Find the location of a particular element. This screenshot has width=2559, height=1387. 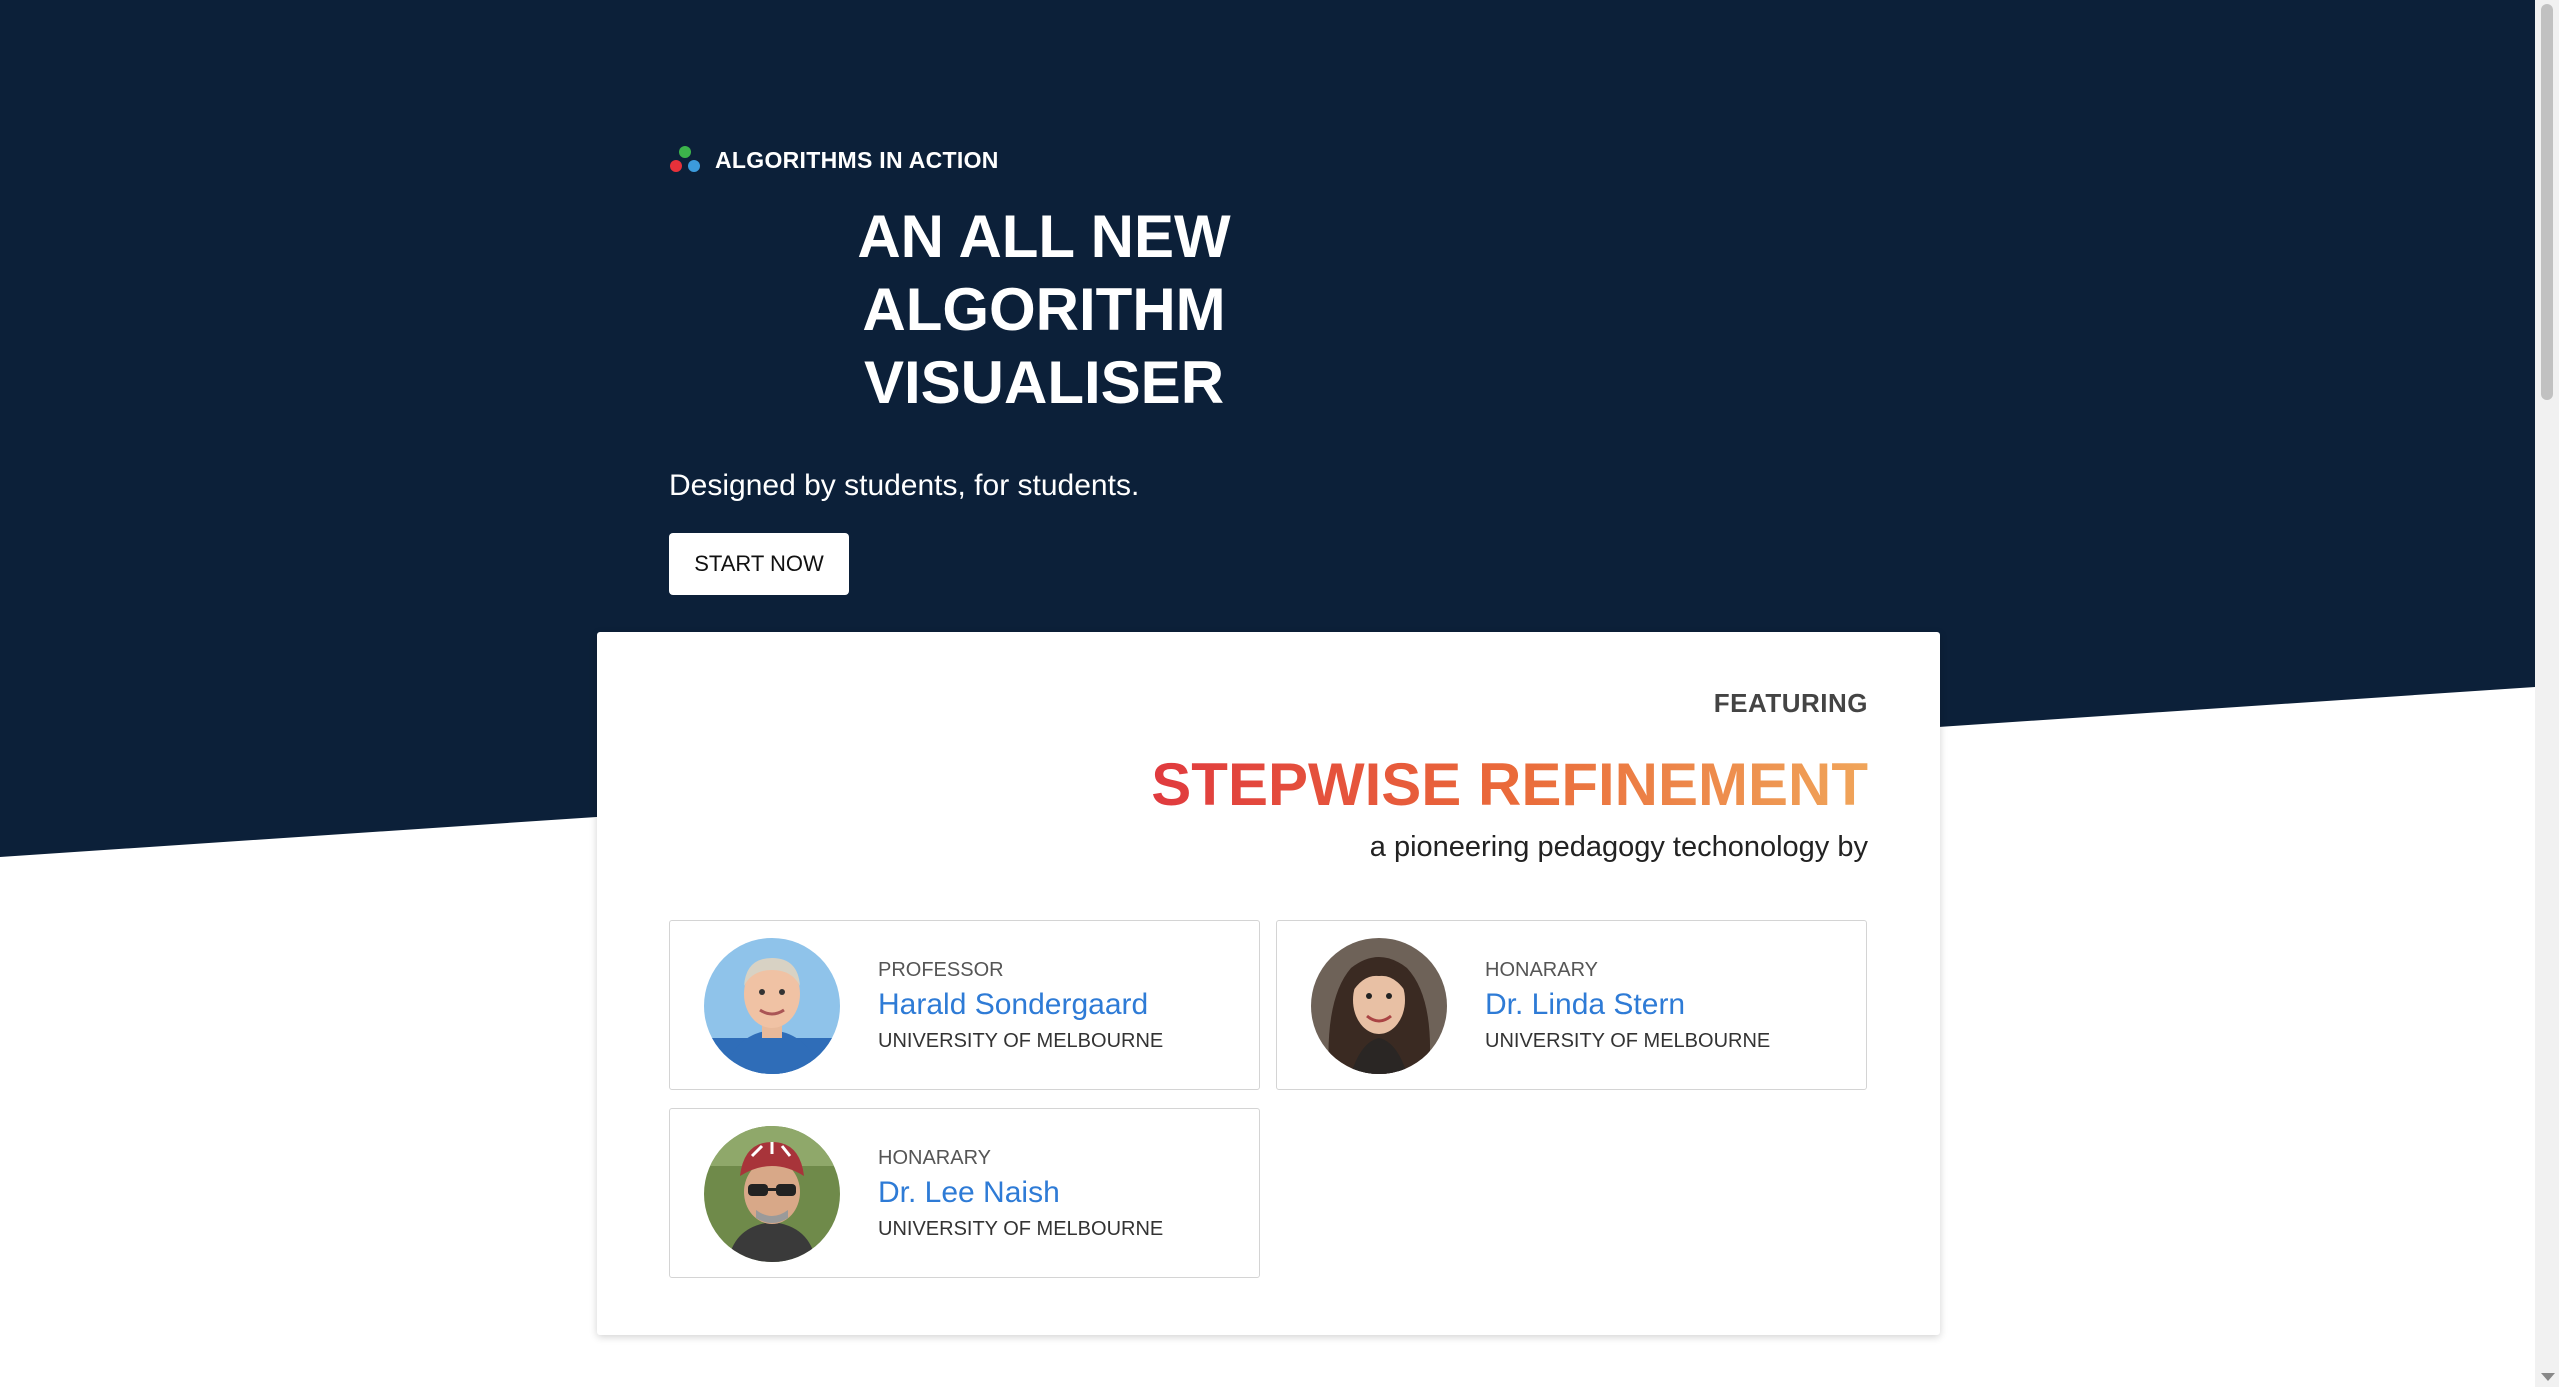

person-name-link: Harald Sondergaard is located at coordinates (1020, 1005).